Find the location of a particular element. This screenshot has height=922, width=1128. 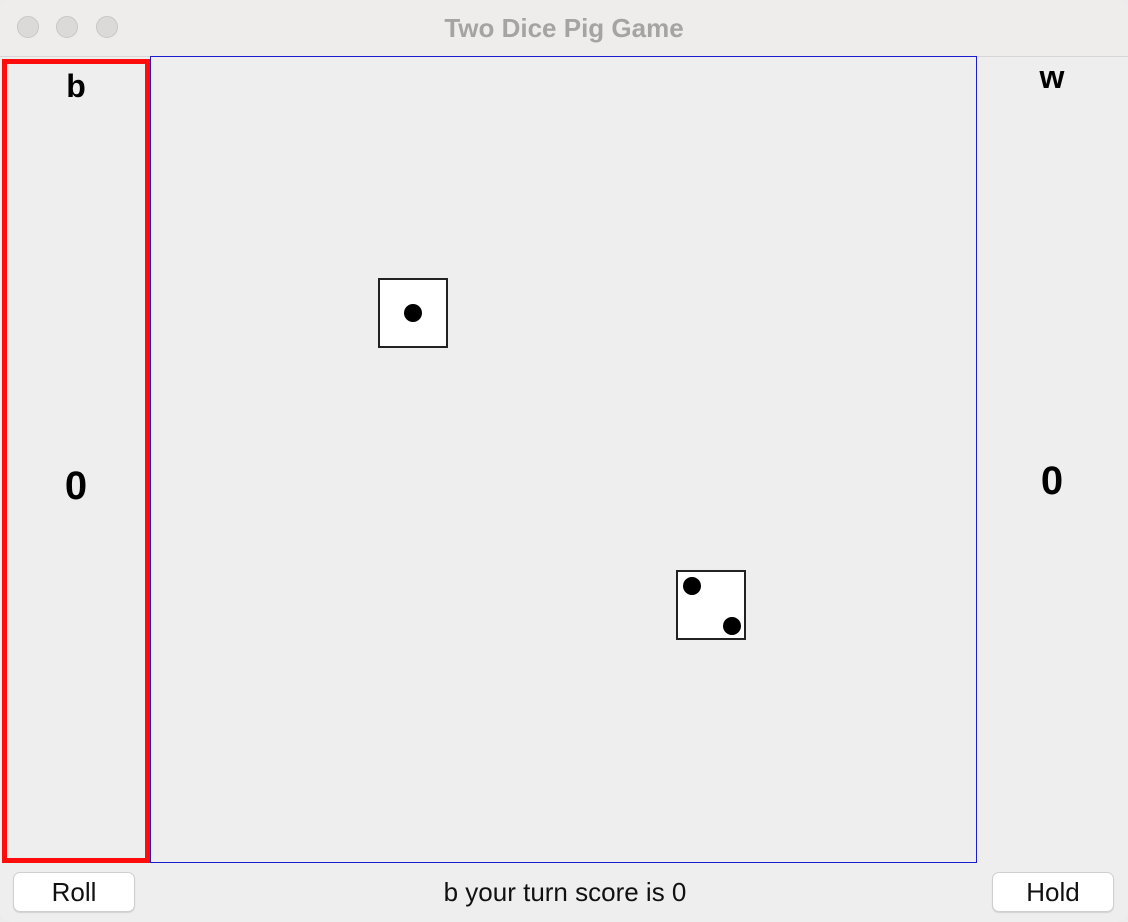

player-name-left: b is located at coordinates (76, 86).